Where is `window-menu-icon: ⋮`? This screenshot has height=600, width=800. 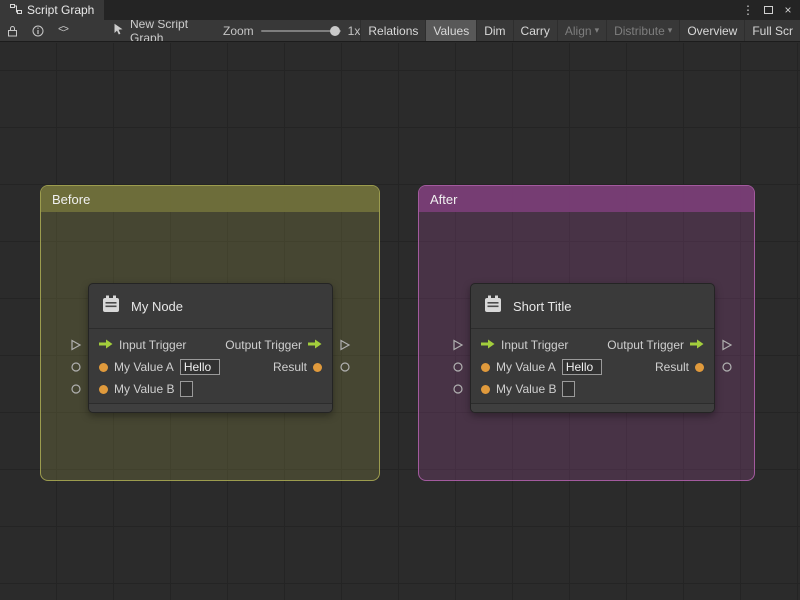 window-menu-icon: ⋮ is located at coordinates (748, 10).